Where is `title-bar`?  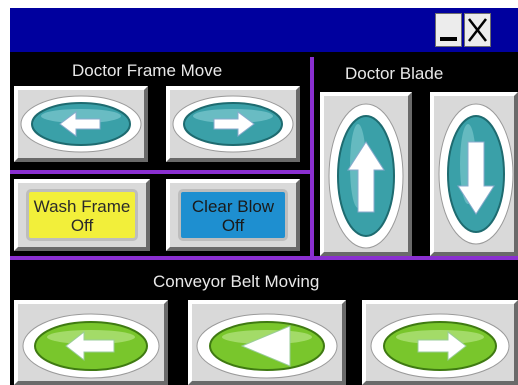 title-bar is located at coordinates (264, 30).